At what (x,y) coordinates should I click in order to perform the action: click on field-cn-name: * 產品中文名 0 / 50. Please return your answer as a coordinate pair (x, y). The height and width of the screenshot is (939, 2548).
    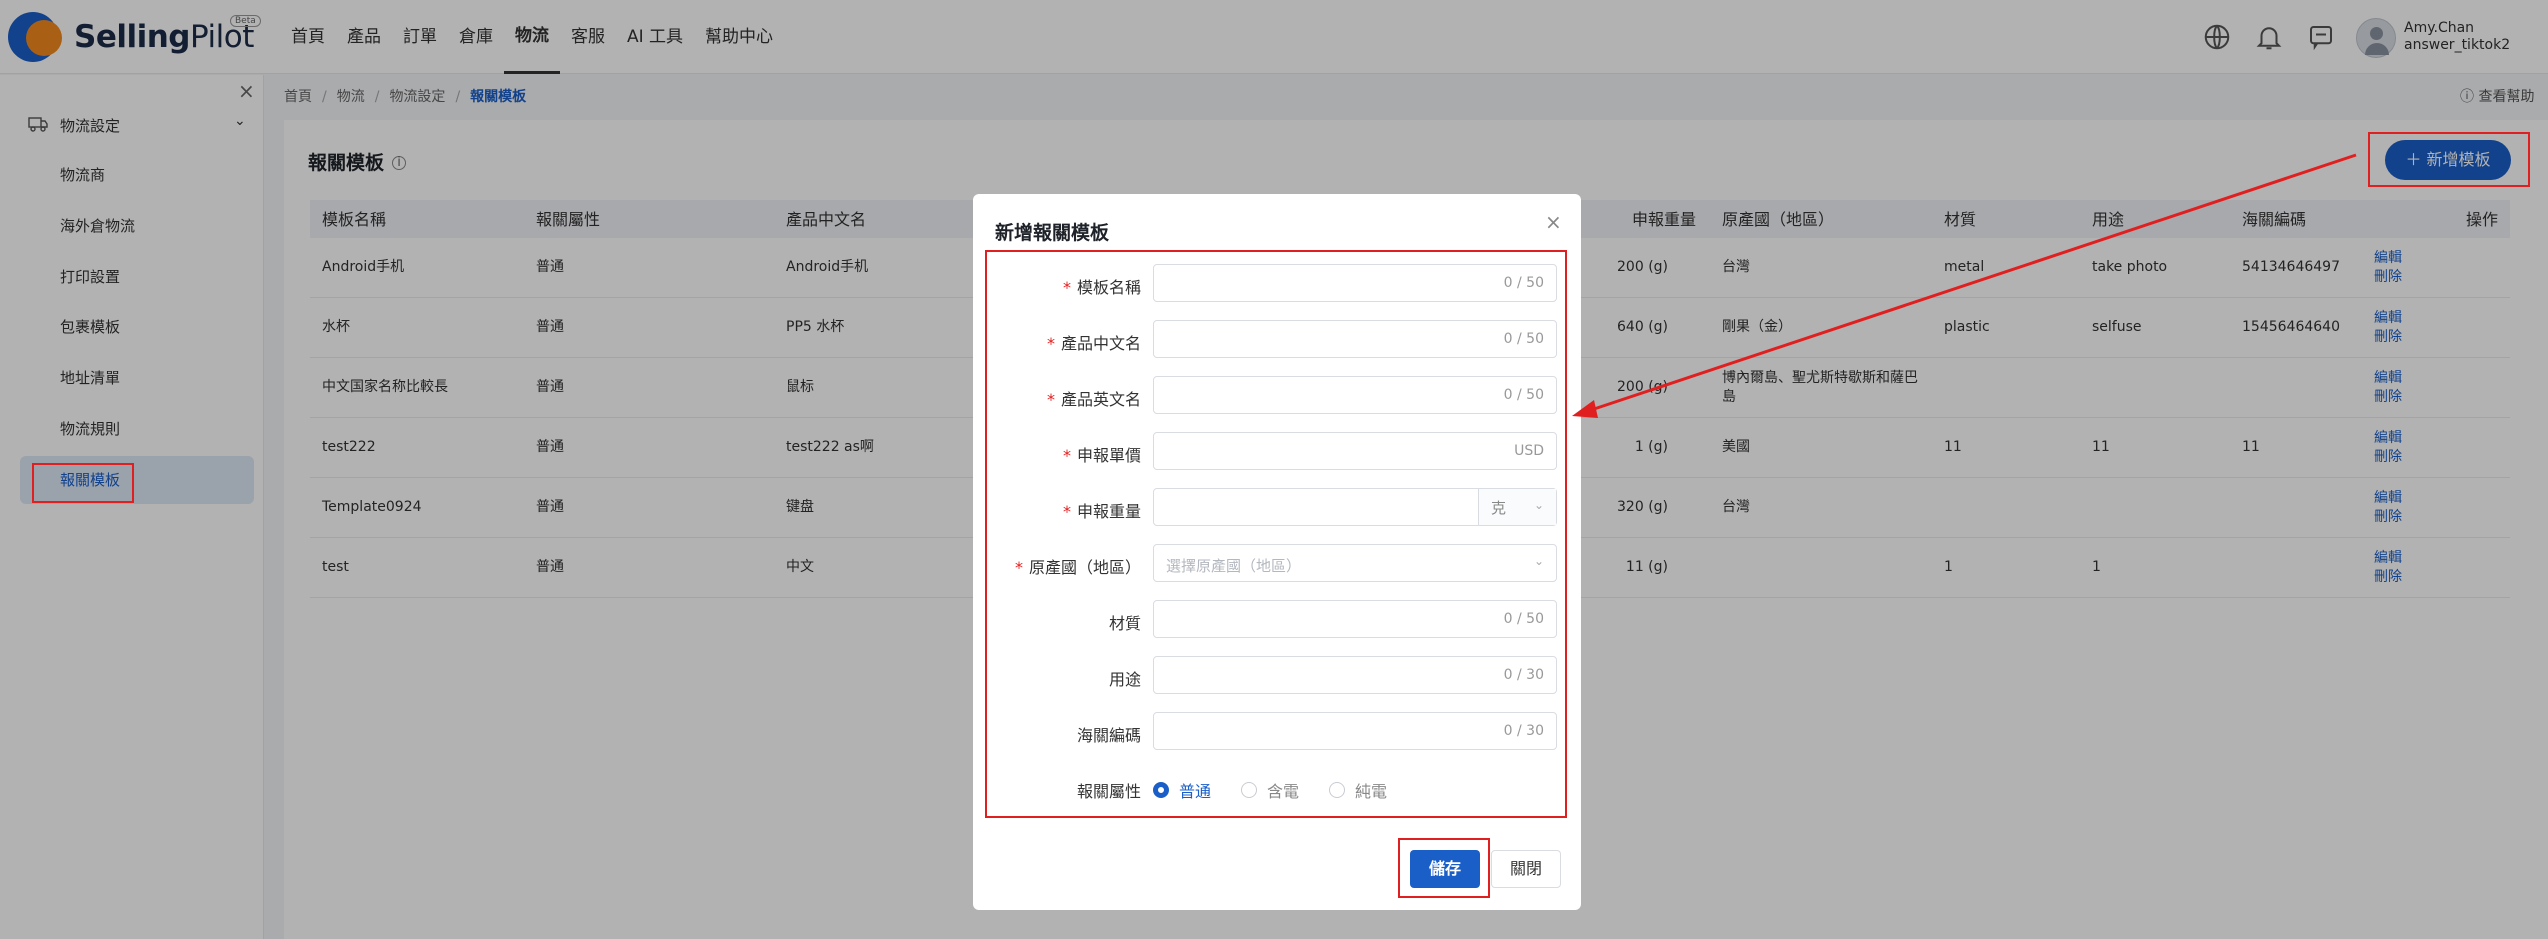
    Looking at the image, I should click on (1277, 340).